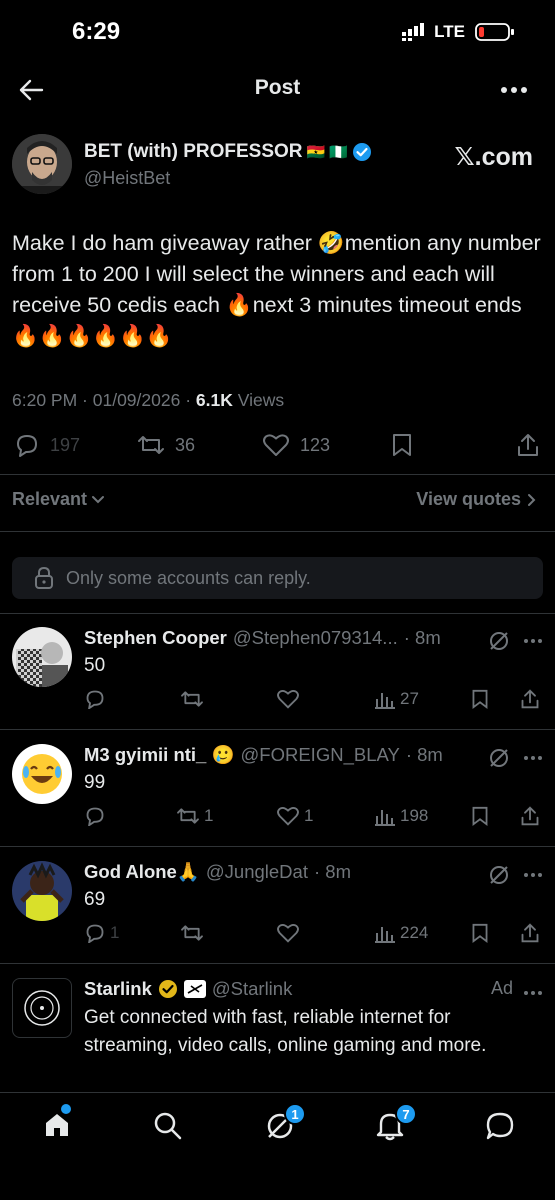 This screenshot has height=1200, width=555. What do you see at coordinates (168, 1126) in the screenshot?
I see `search-icon` at bounding box center [168, 1126].